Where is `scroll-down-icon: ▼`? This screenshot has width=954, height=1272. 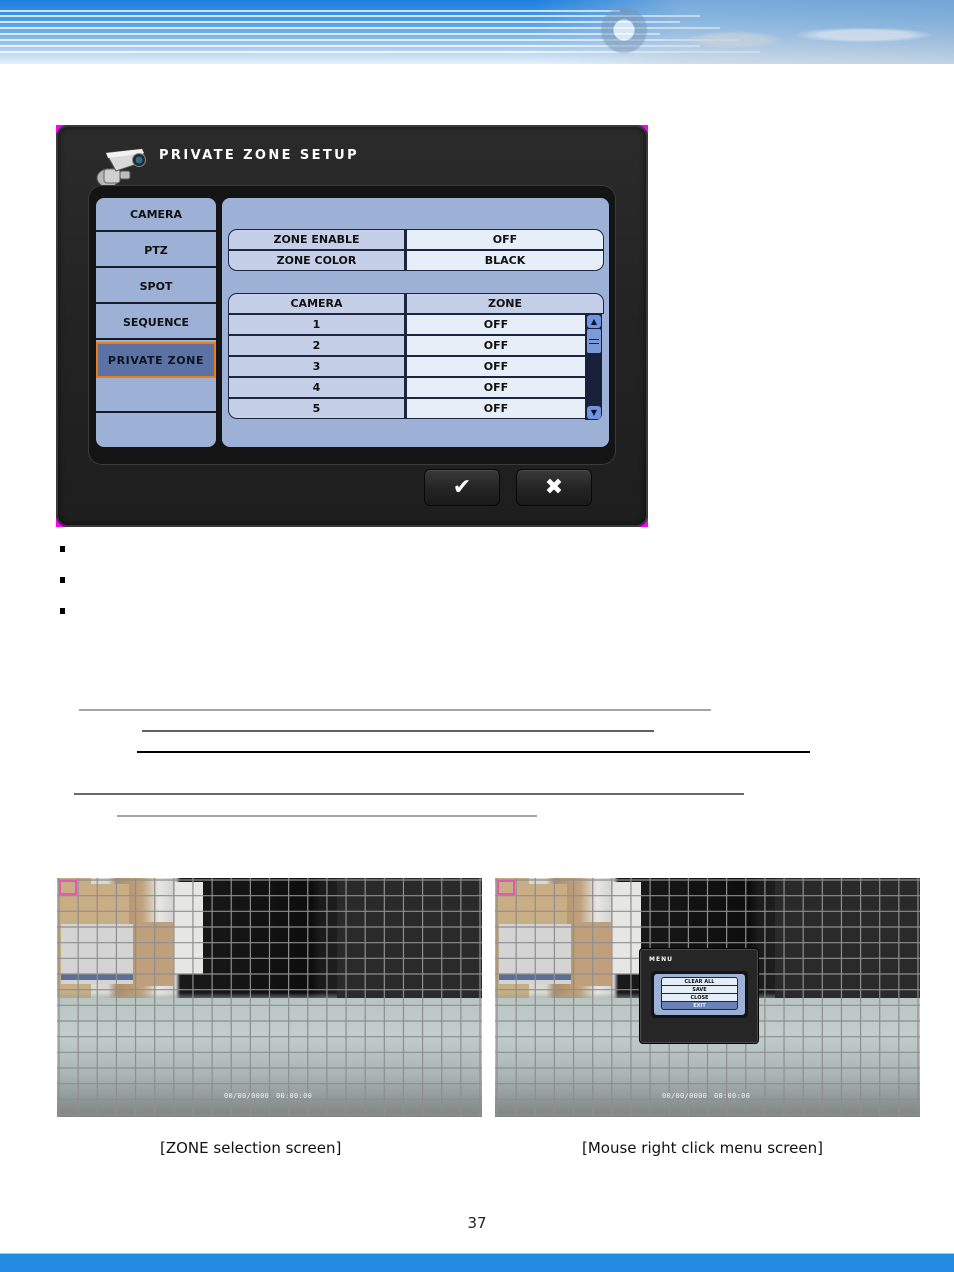 scroll-down-icon: ▼ is located at coordinates (594, 412).